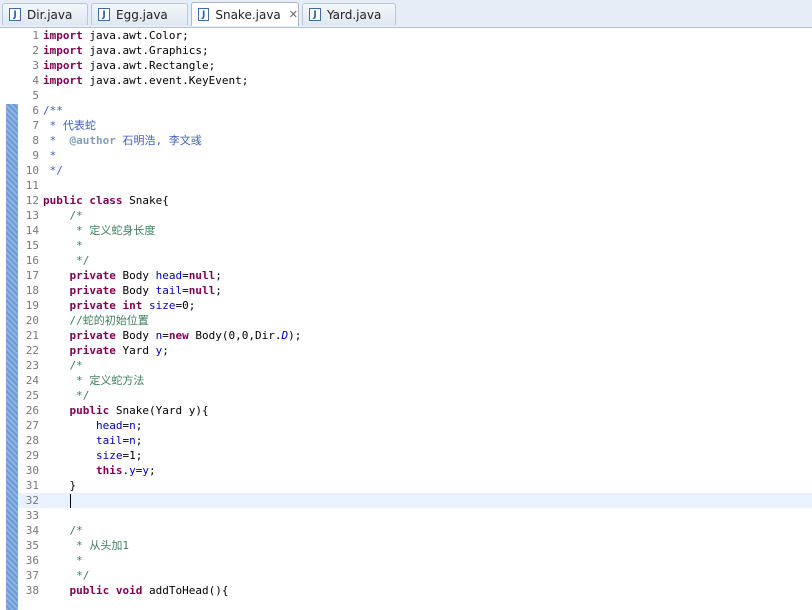  Describe the element at coordinates (415, 395) in the screenshot. I see `code-line: 25 */` at that location.